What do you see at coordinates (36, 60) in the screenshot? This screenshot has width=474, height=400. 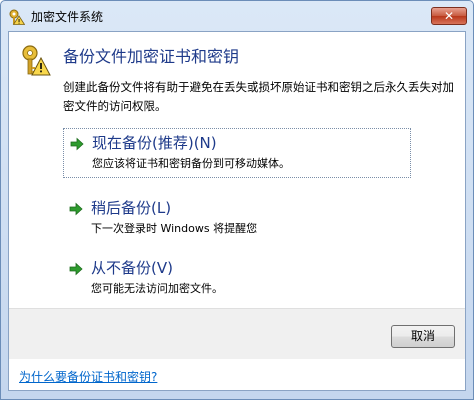 I see `certificate-key-warning-icon` at bounding box center [36, 60].